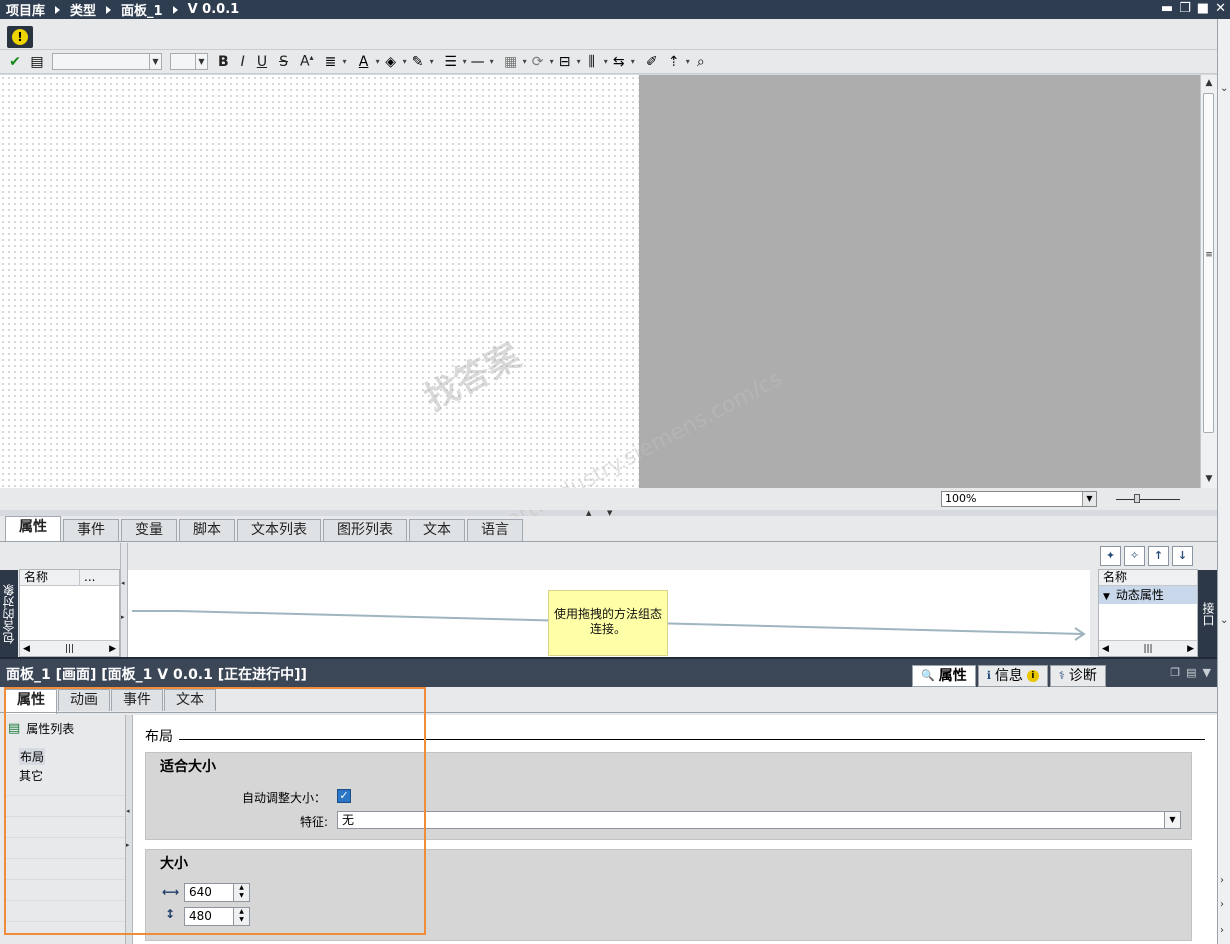 The image size is (1230, 944). What do you see at coordinates (37, 62) in the screenshot?
I see `screen-settings-icon: ▤` at bounding box center [37, 62].